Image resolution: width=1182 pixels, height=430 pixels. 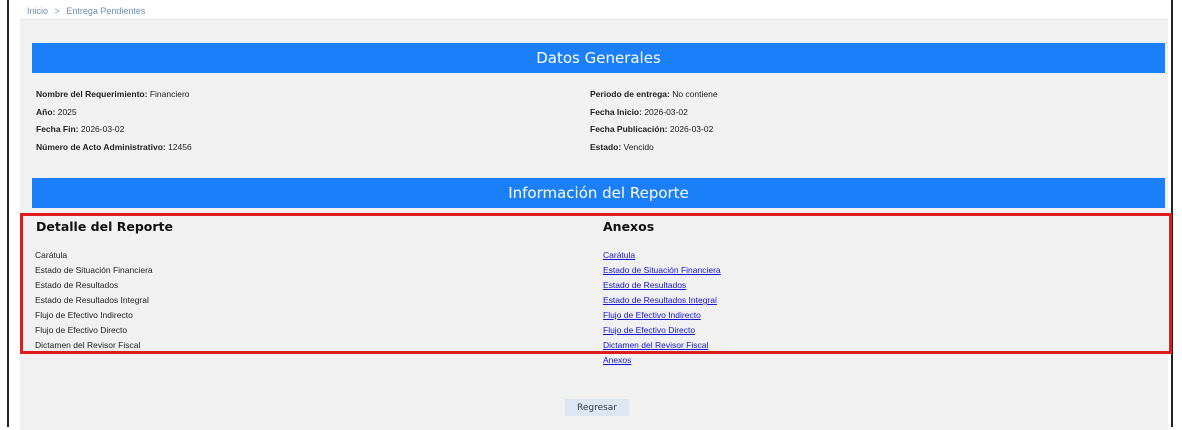 I want to click on field-fecha-fin: Fecha Fin: 2026-03-02, so click(x=80, y=129).